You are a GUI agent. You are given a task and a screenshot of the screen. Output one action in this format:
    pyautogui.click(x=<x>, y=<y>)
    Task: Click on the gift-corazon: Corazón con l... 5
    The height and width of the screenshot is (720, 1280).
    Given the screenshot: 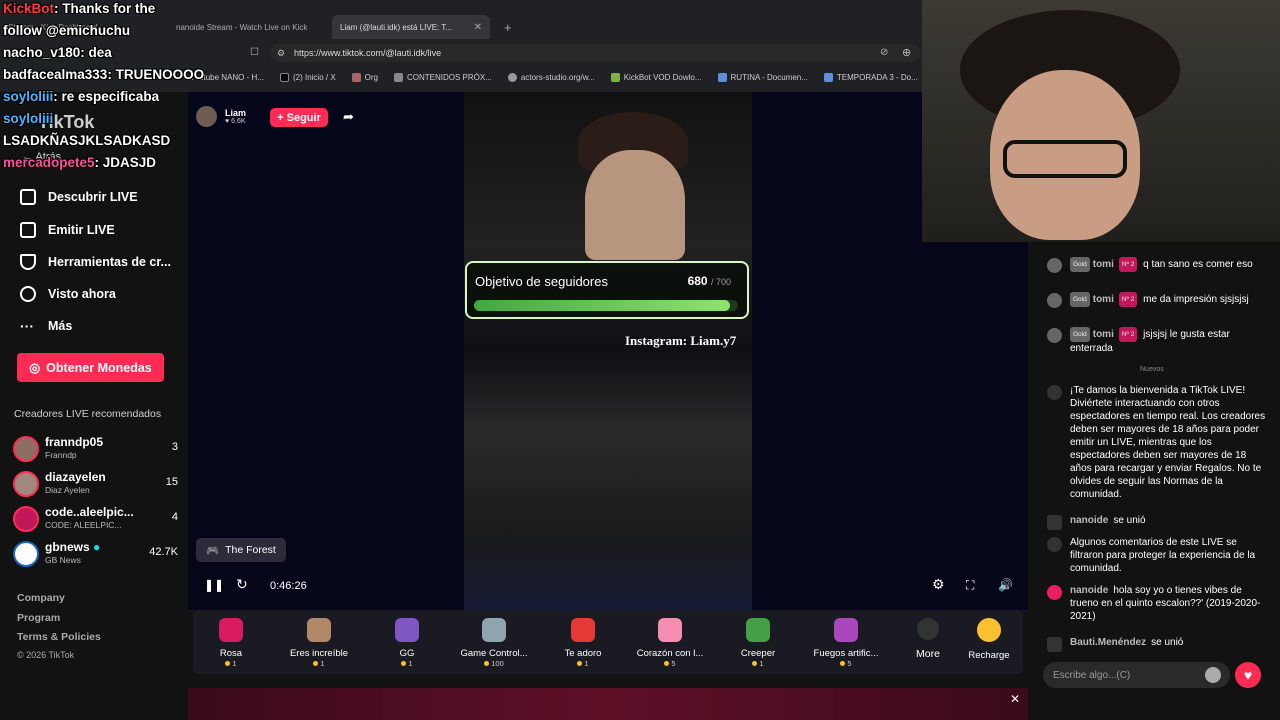 What is the action you would take?
    pyautogui.click(x=670, y=643)
    